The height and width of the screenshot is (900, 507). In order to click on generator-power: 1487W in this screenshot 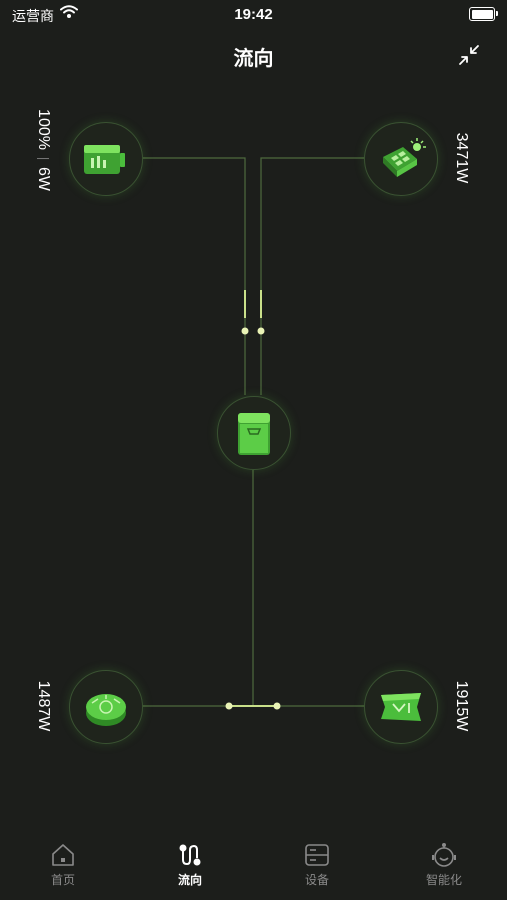, I will do `click(43, 706)`.